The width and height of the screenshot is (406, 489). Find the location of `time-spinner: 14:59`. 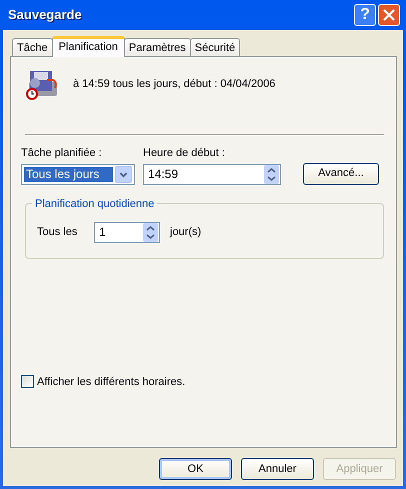

time-spinner: 14:59 is located at coordinates (212, 174).